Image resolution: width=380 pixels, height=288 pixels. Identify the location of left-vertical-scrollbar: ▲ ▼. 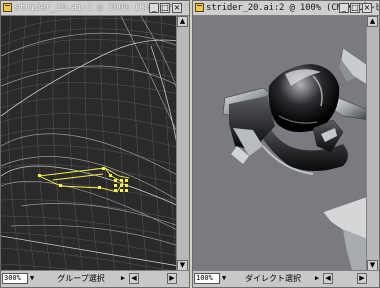
(182, 143).